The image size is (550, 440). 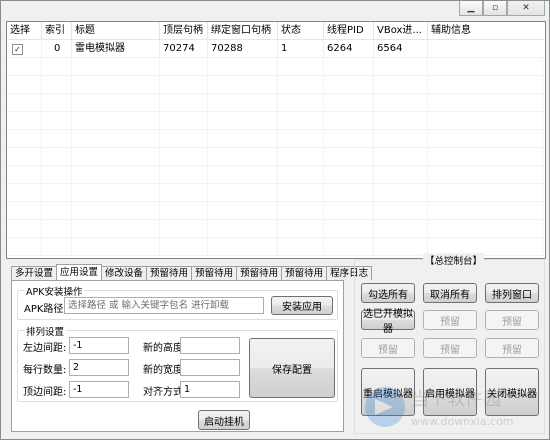 I want to click on settings-tabs: 多开设置 应用设置 修改设备 预留待用 预留待用 预留待用 预留待用 程序日志, so click(x=192, y=272).